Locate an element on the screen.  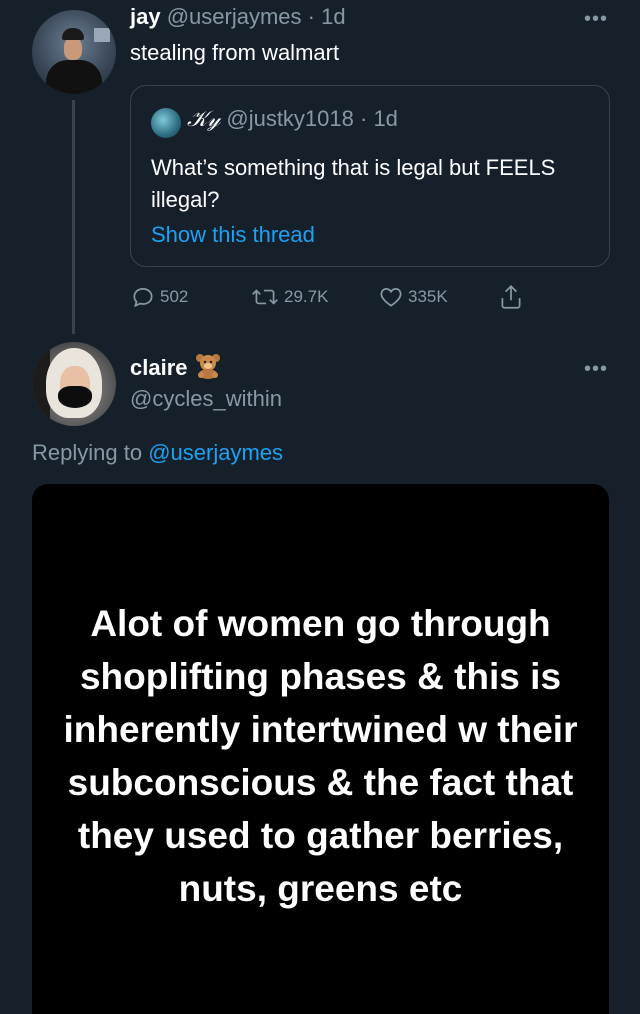
quoted-author-handle: @justky1018 is located at coordinates (290, 118).